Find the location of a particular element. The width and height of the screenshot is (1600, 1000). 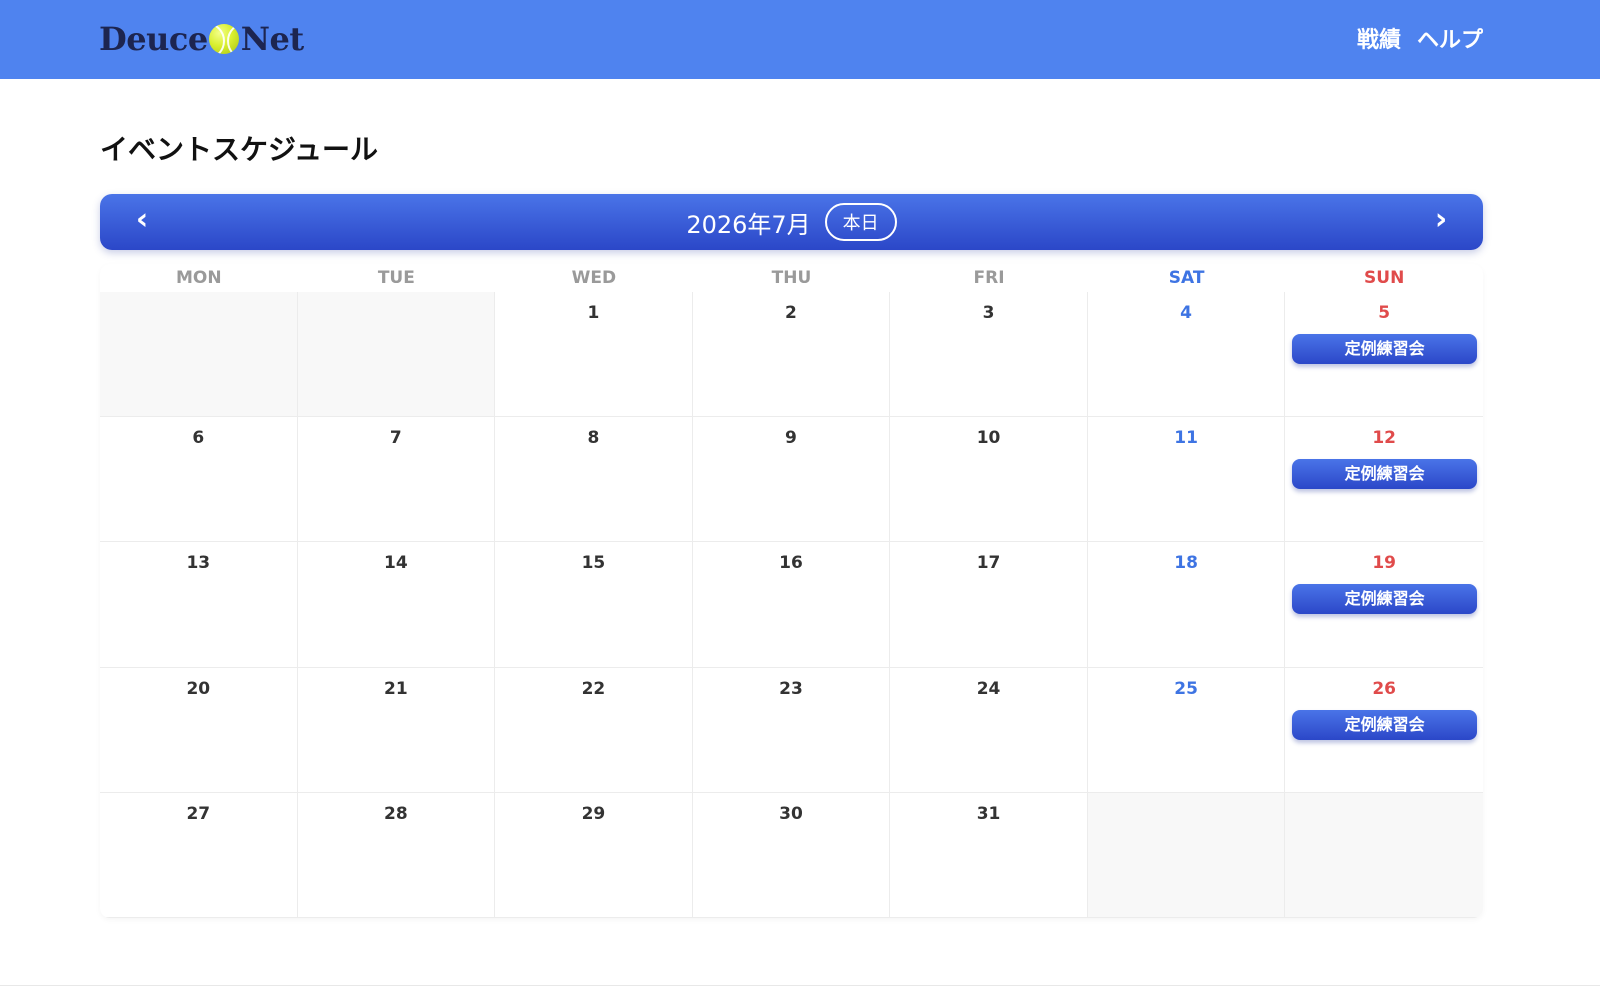

calendar-day-cell: 10 is located at coordinates (989, 480).